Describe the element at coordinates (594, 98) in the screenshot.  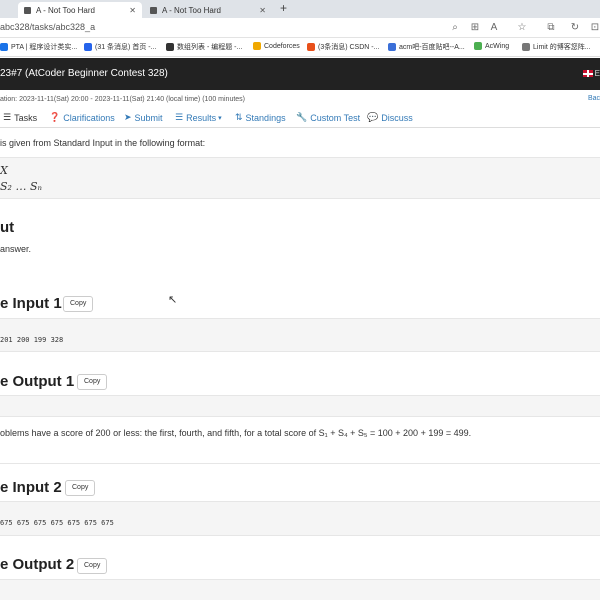
I see `back-link: Bac` at that location.